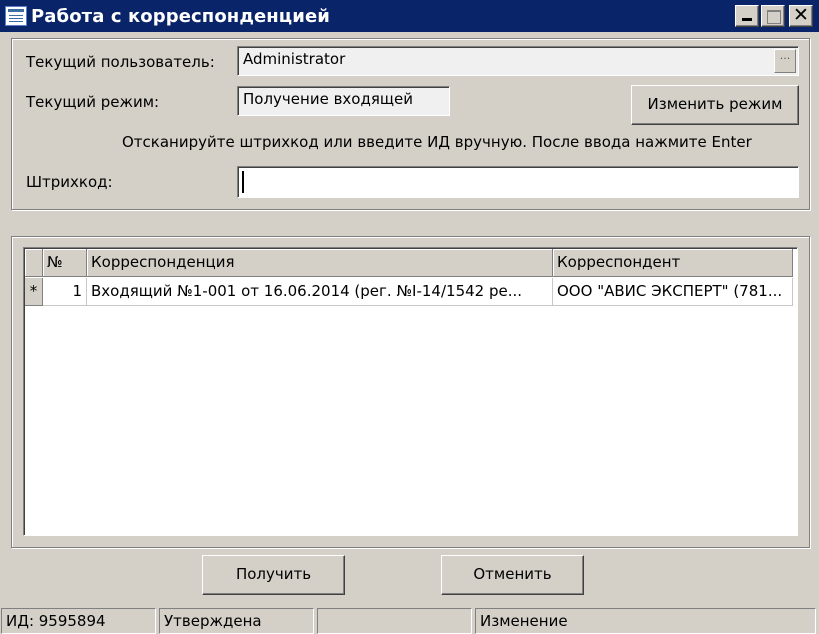 Image resolution: width=819 pixels, height=634 pixels. What do you see at coordinates (773, 16) in the screenshot?
I see `maximize-button` at bounding box center [773, 16].